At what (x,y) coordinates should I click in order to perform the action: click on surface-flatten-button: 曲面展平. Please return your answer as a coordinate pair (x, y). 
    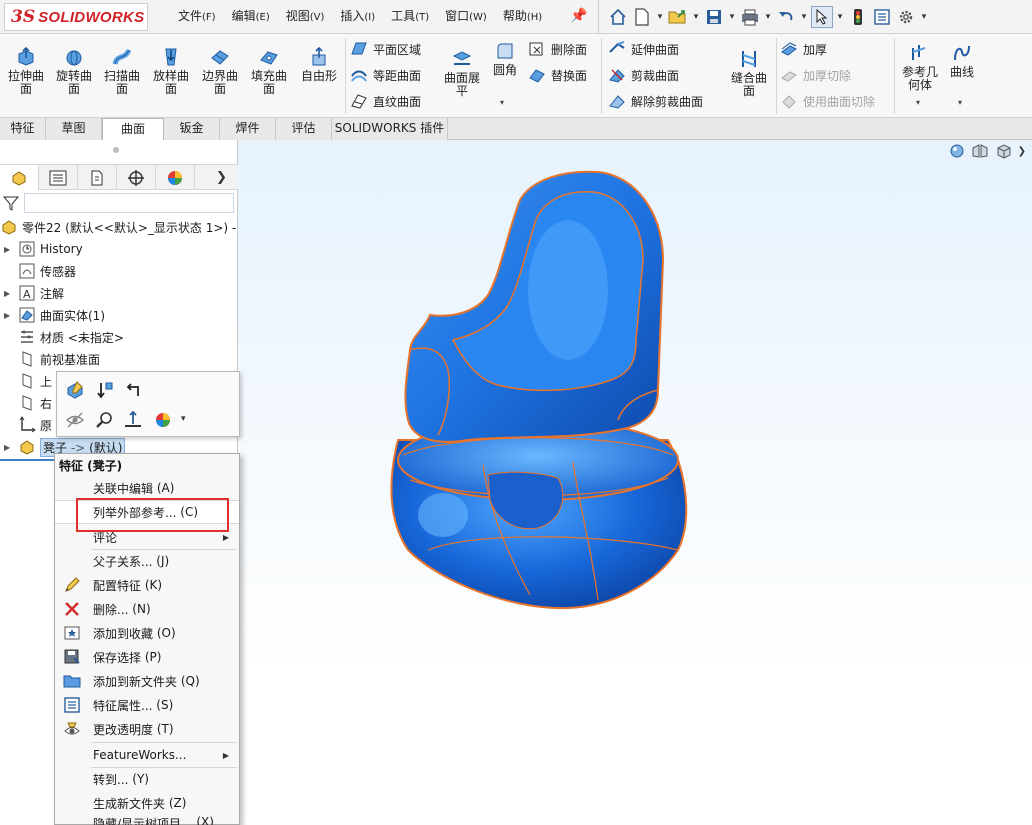
    Looking at the image, I should click on (462, 73).